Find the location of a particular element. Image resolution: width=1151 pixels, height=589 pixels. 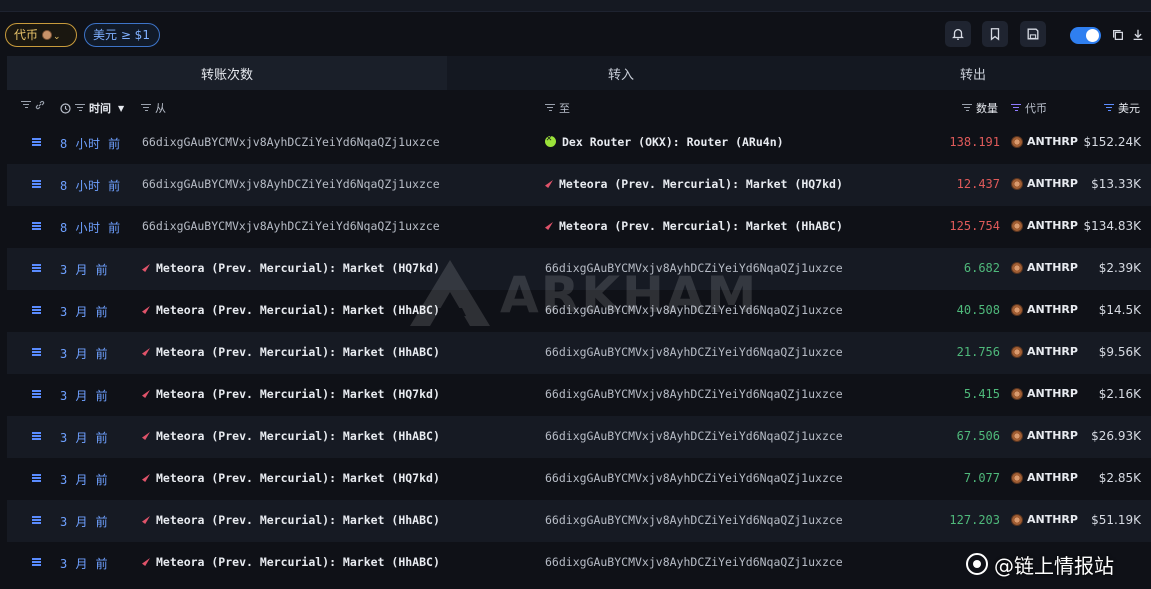

from-header-label: 从 is located at coordinates (160, 108).